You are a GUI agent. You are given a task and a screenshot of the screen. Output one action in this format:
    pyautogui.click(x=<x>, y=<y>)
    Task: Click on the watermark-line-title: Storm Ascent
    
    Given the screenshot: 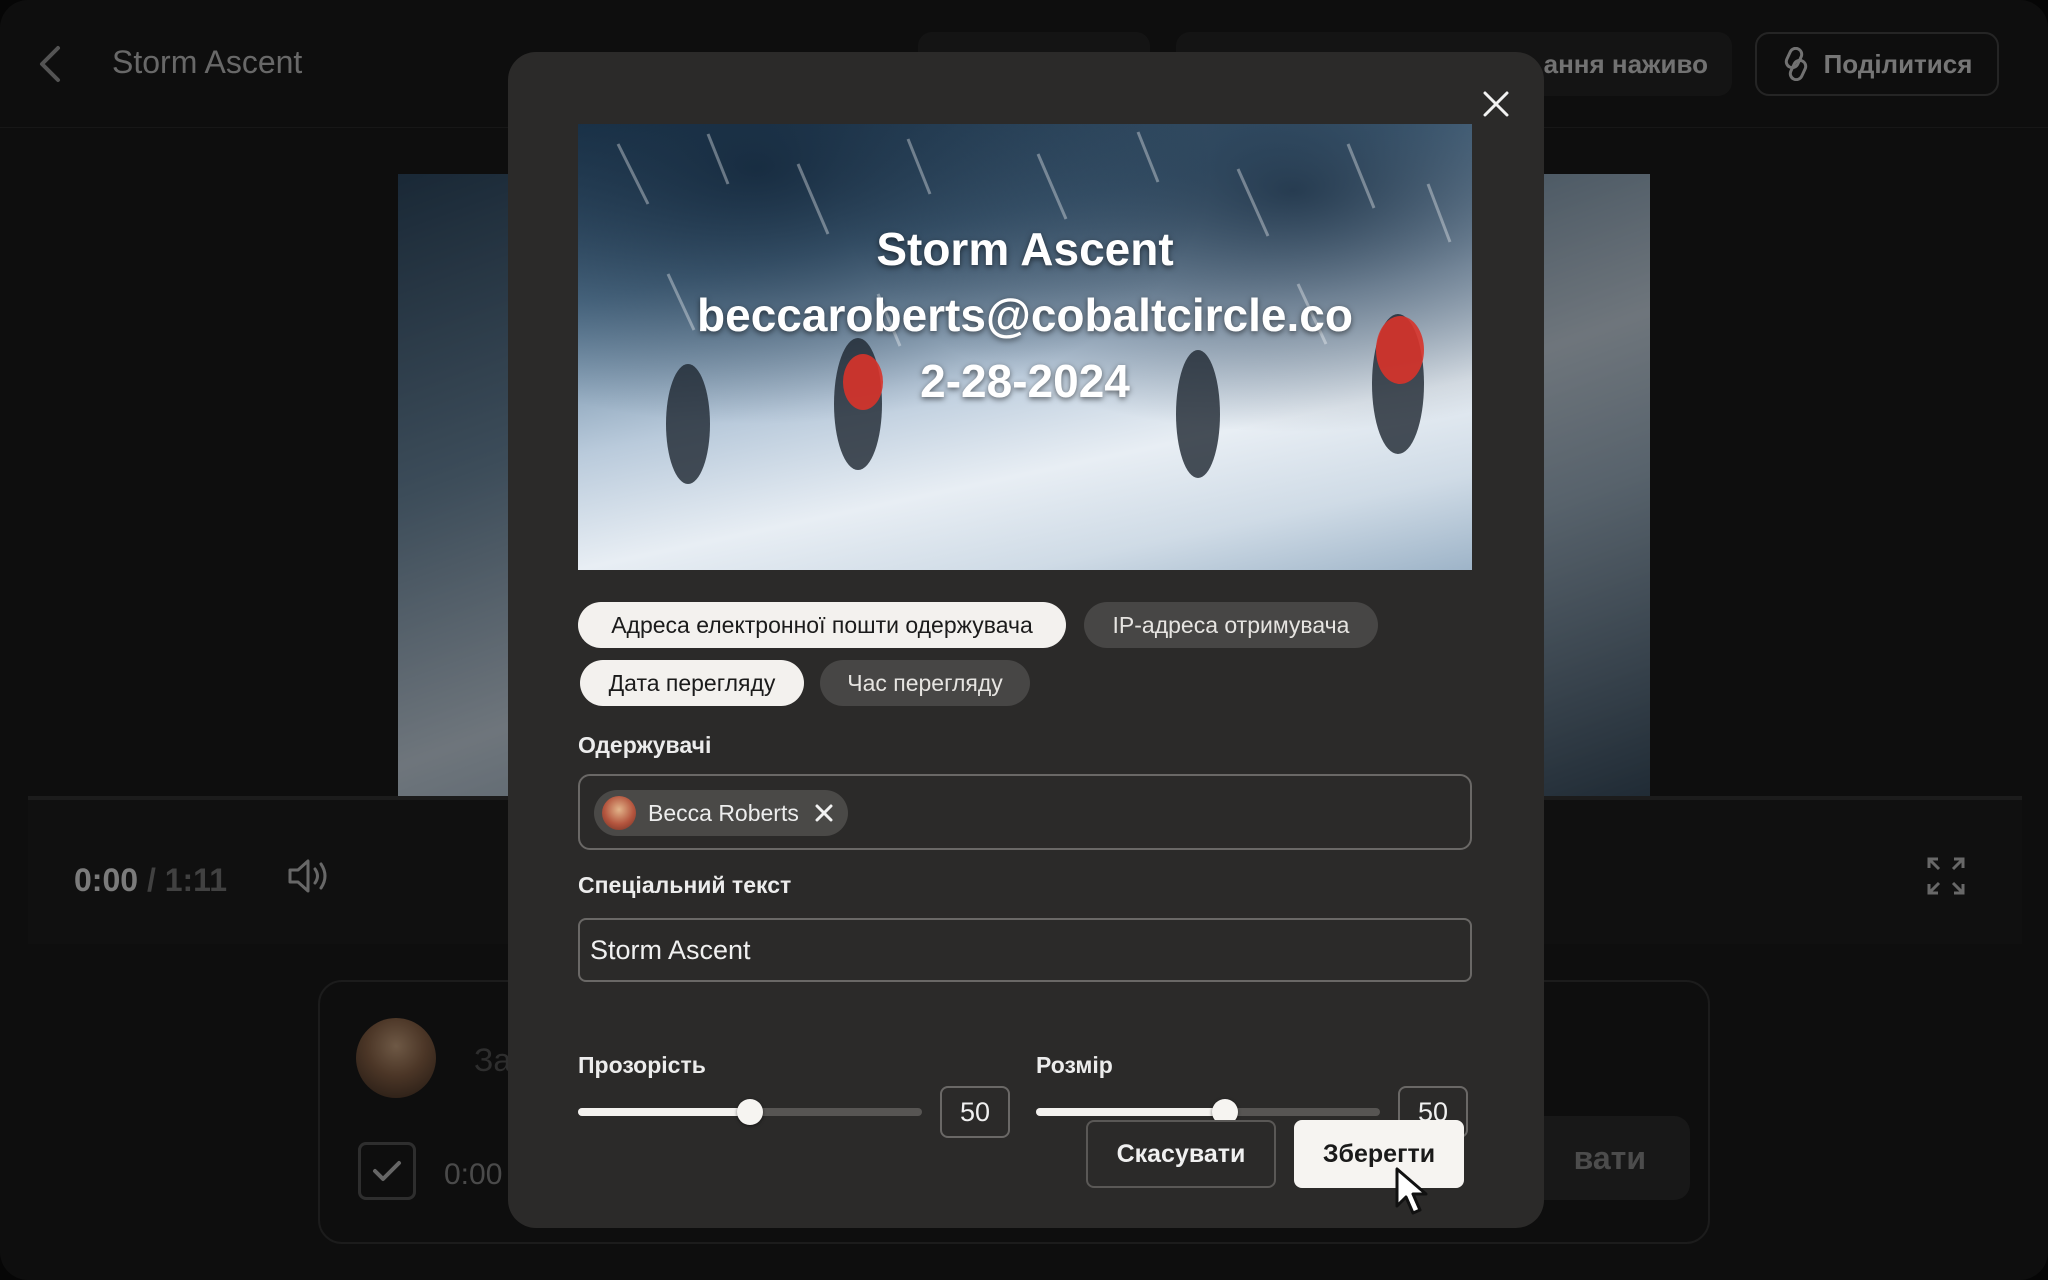 What is the action you would take?
    pyautogui.click(x=1025, y=249)
    